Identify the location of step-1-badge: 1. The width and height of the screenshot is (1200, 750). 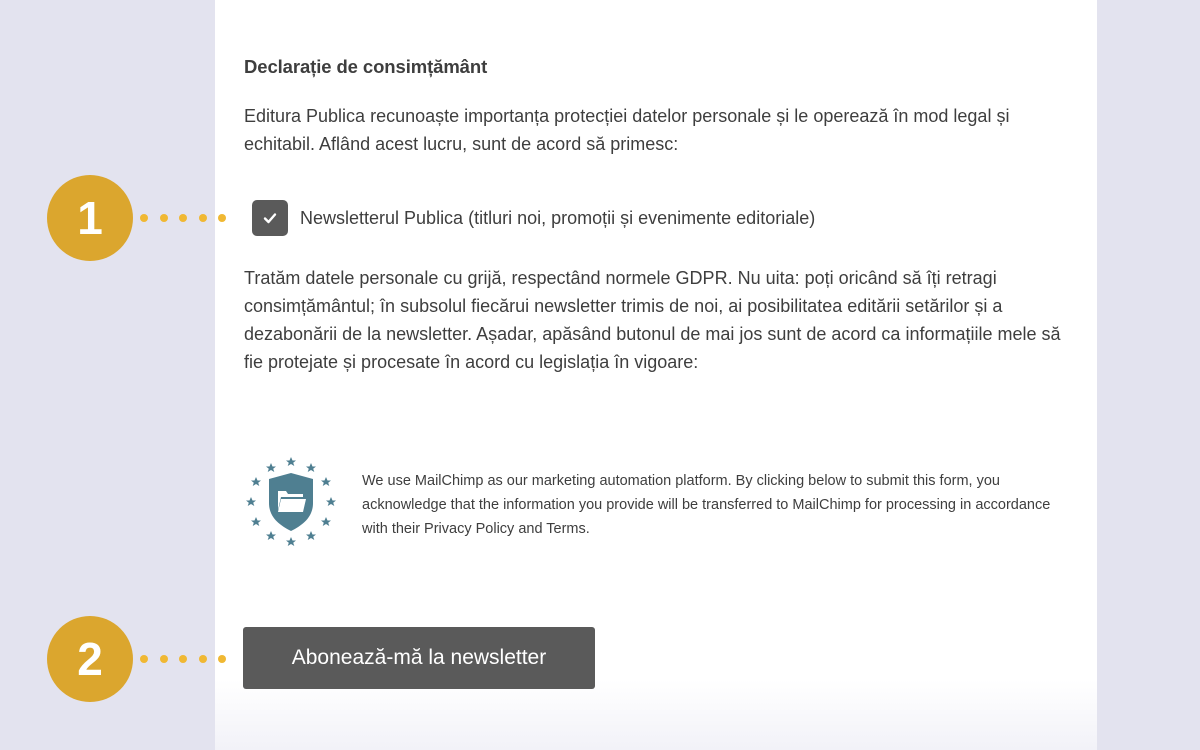
(90, 218).